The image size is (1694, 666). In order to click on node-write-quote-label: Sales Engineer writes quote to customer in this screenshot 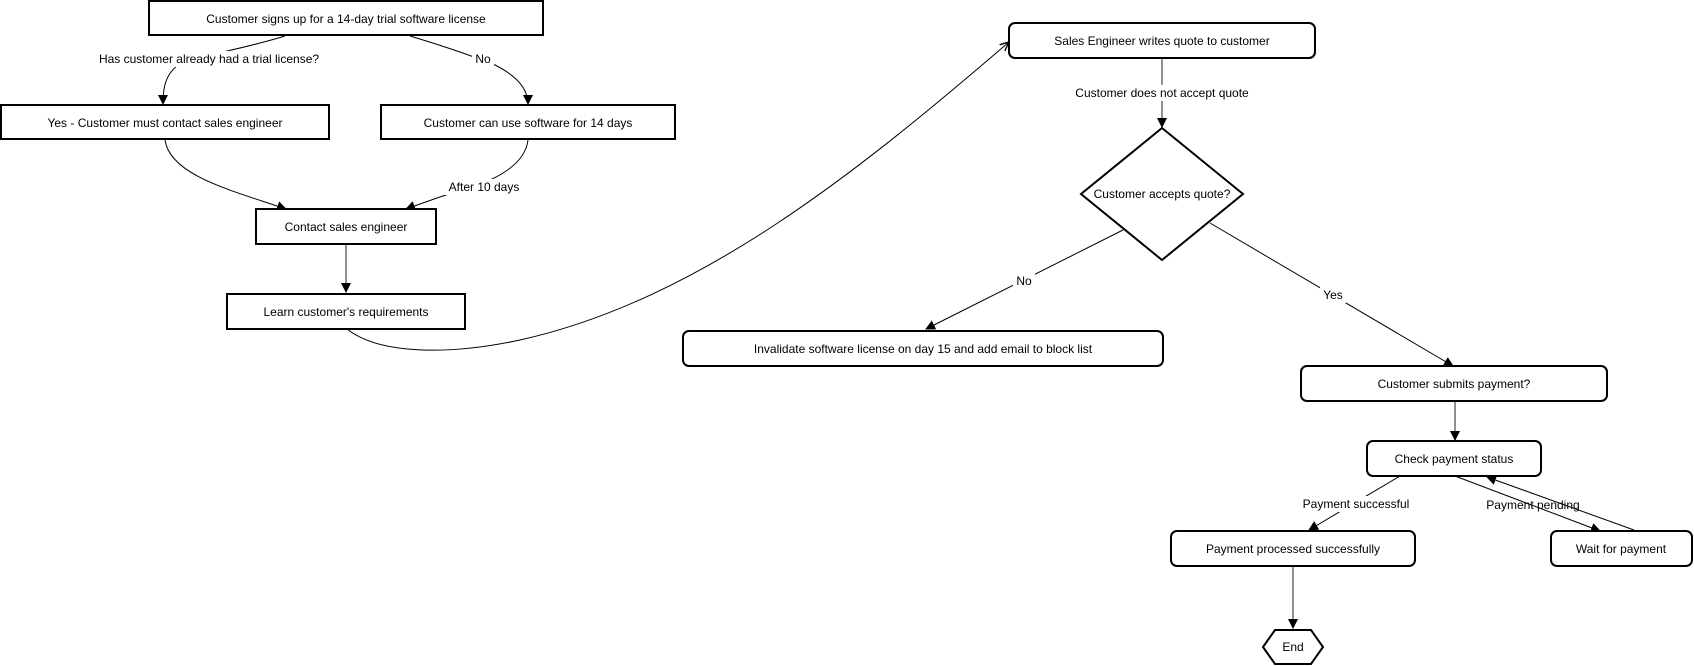, I will do `click(1161, 41)`.